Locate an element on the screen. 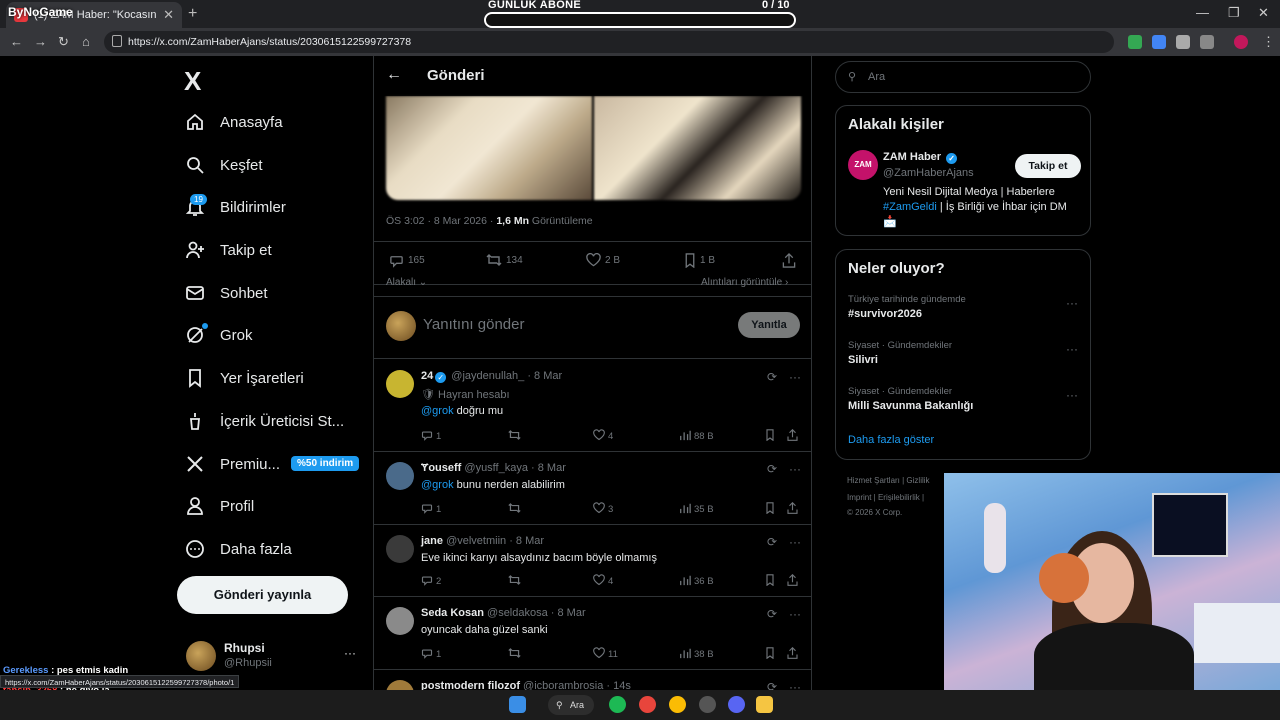 This screenshot has height=720, width=1280. like-action: 2 B is located at coordinates (603, 260).